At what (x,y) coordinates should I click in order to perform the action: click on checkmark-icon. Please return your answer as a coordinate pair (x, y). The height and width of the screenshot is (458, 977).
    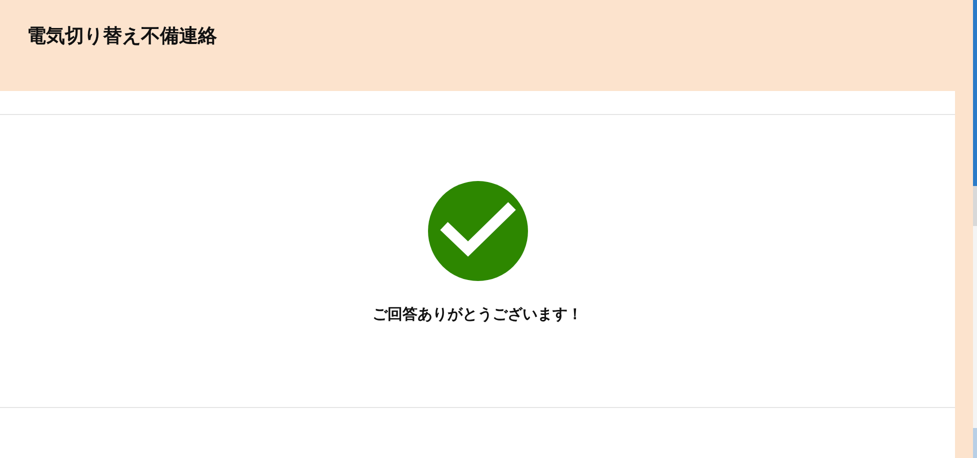
    Looking at the image, I should click on (478, 231).